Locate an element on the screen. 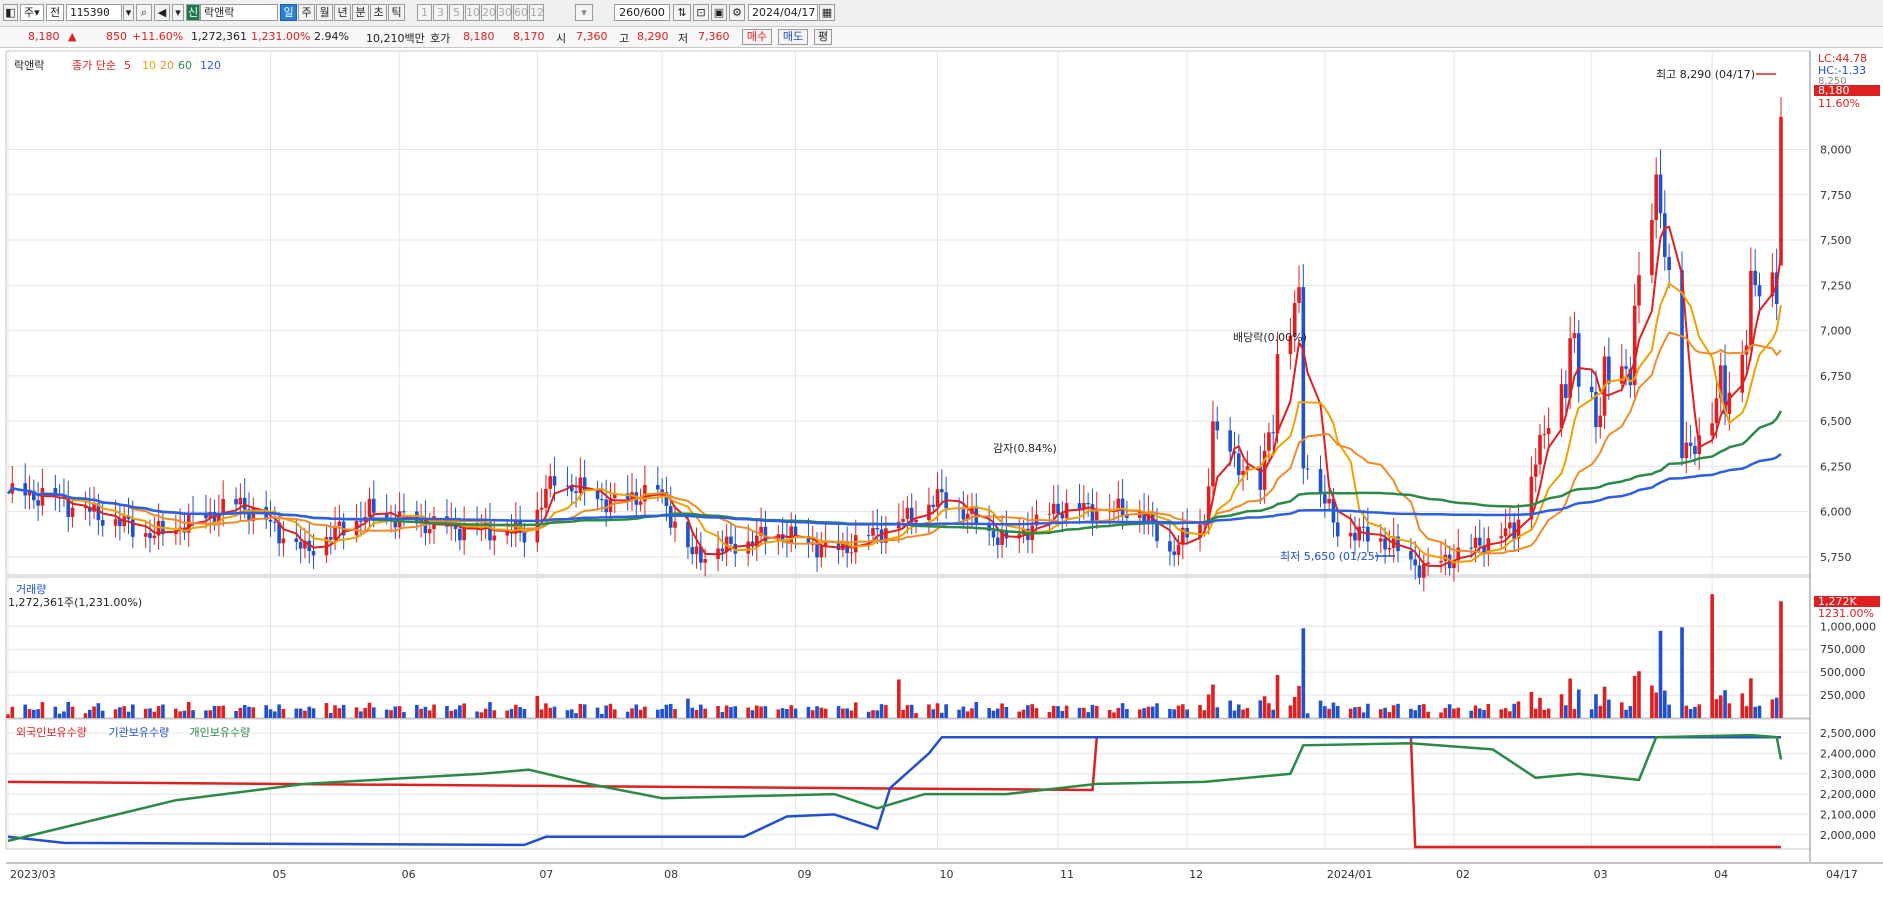  zoom-icon: ⊡ is located at coordinates (701, 12).